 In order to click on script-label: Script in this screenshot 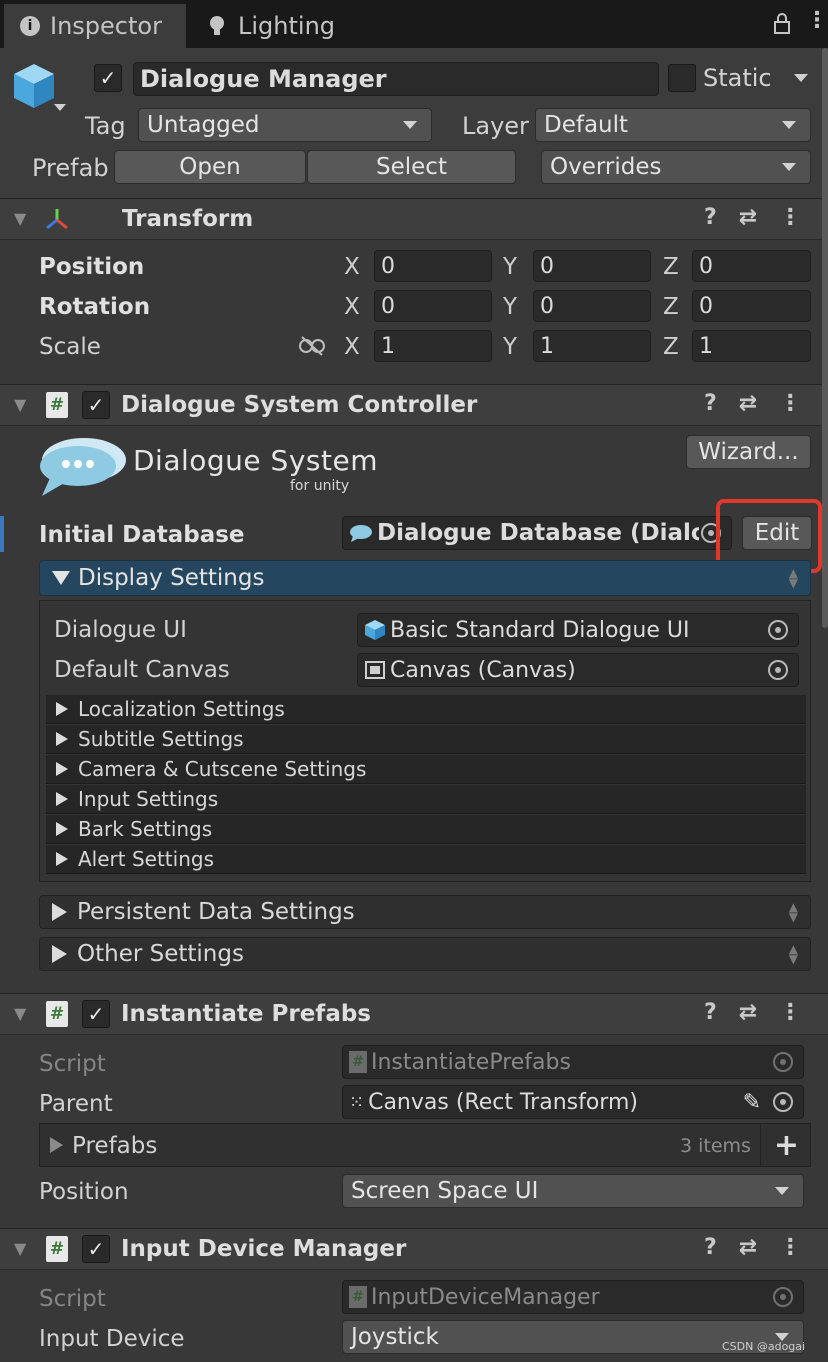, I will do `click(72, 1299)`.